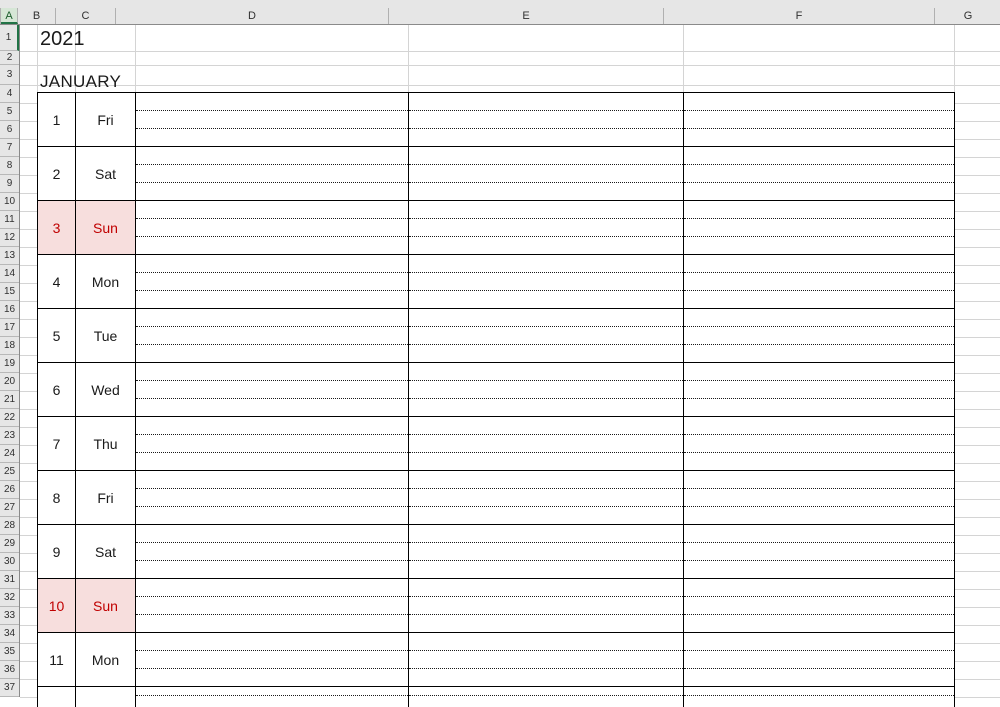 The height and width of the screenshot is (707, 1000). Describe the element at coordinates (9, 148) in the screenshot. I see `row-header-7: 7` at that location.